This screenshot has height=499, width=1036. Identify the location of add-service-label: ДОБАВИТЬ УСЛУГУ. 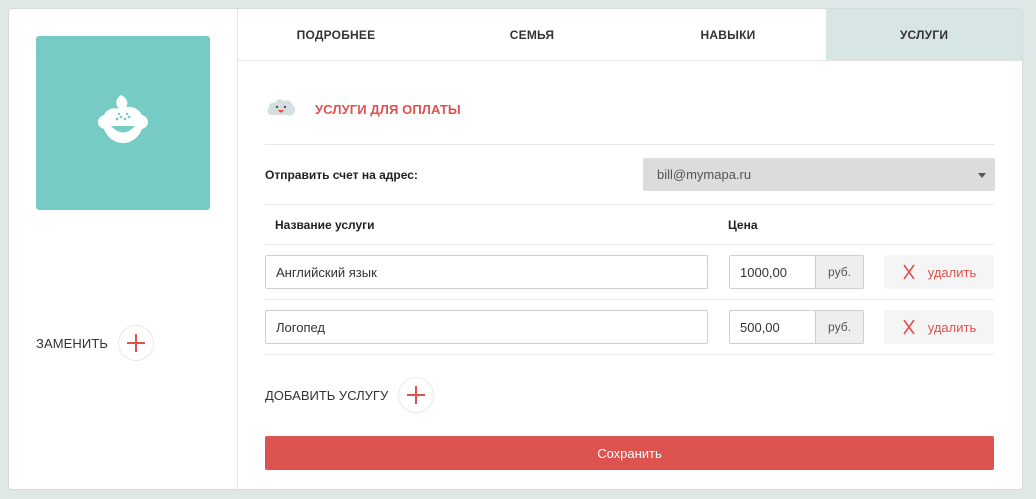
(326, 395).